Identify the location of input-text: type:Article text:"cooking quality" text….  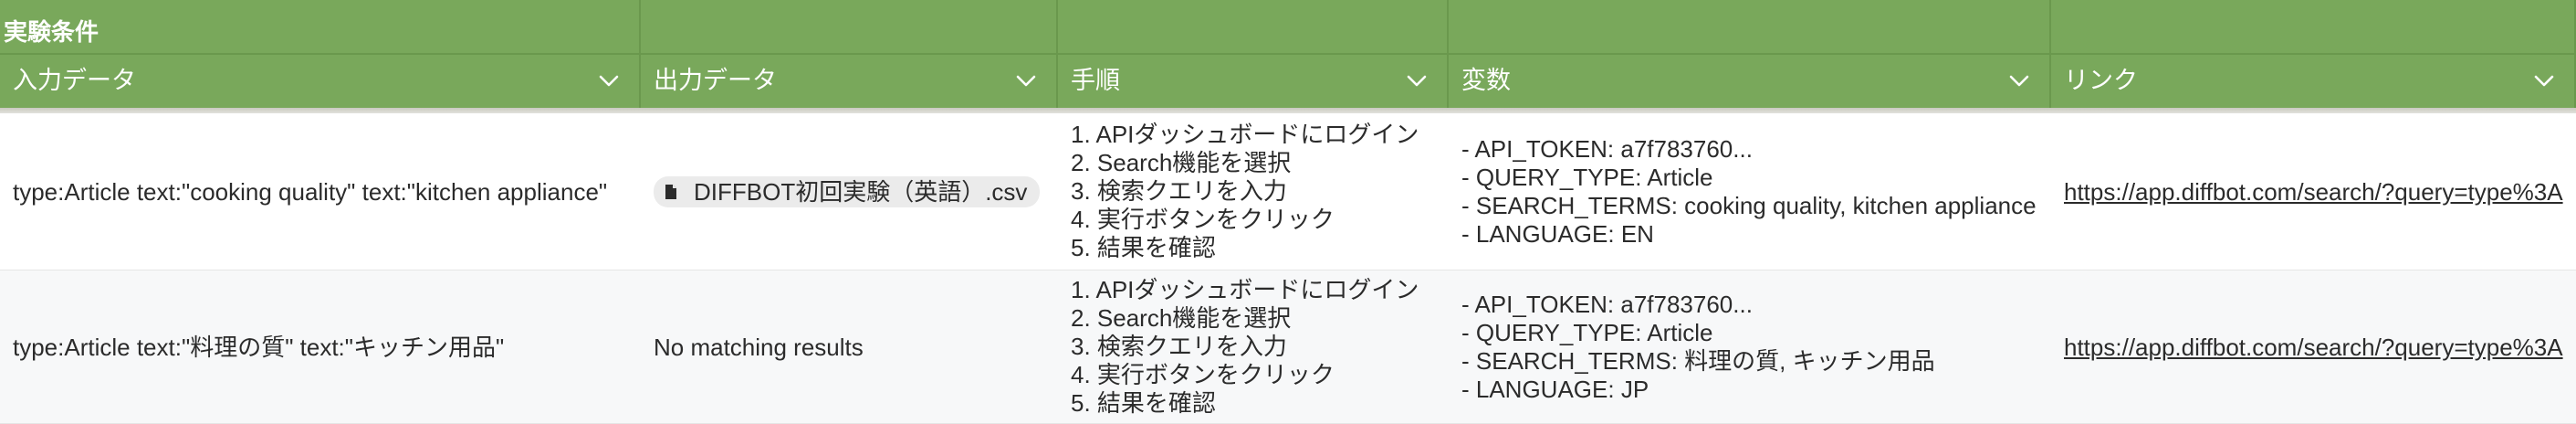
(310, 191).